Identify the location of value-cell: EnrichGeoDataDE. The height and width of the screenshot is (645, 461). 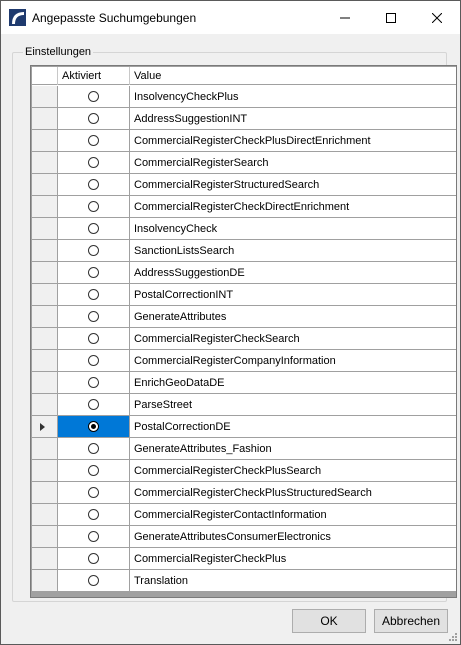
(293, 383).